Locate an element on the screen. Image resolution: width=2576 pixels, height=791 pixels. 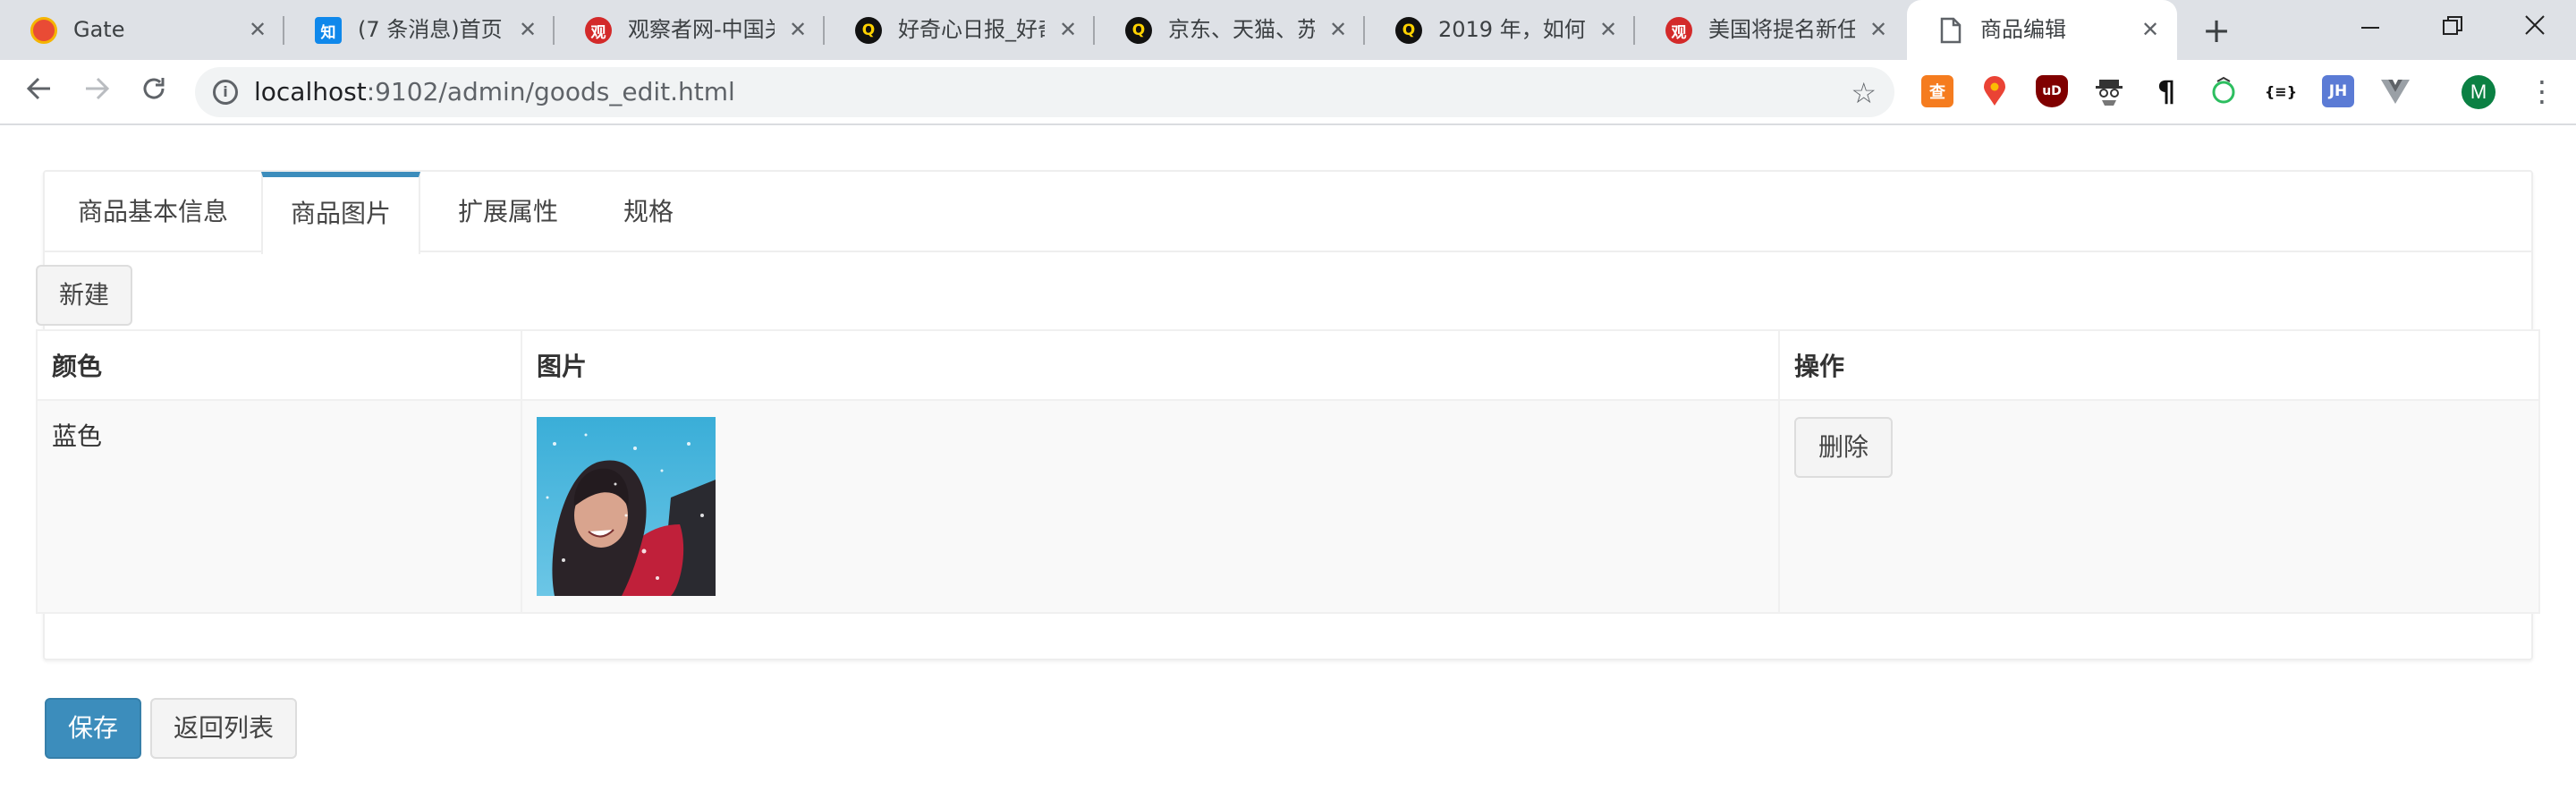
new-tab-button: + is located at coordinates (2216, 30).